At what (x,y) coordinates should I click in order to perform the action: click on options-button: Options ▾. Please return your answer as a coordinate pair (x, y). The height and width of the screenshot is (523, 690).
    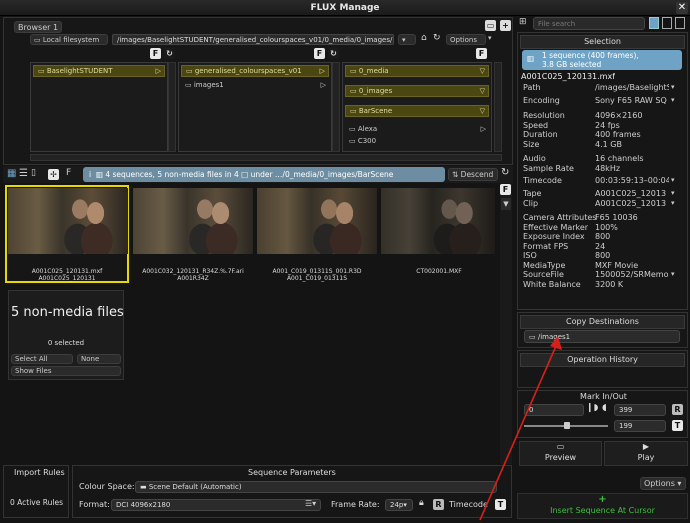
    Looking at the image, I should click on (663, 483).